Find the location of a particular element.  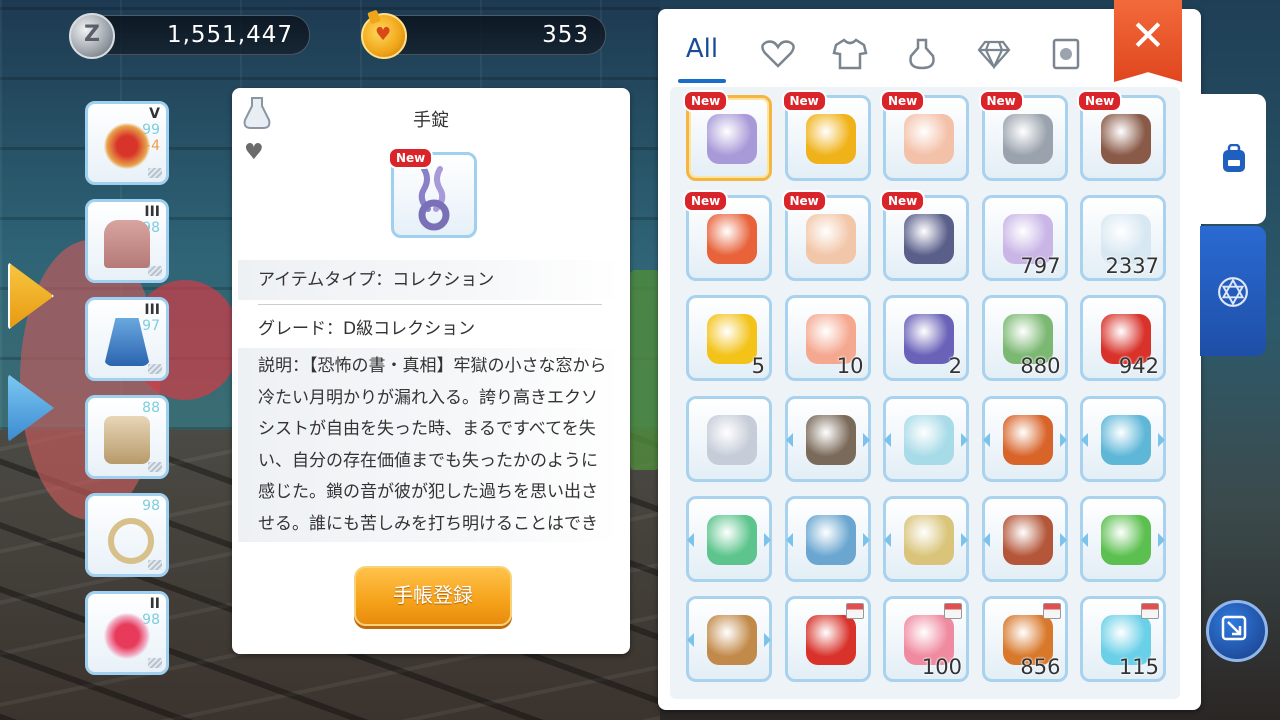

inventory-item-red-folder is located at coordinates (827, 639).